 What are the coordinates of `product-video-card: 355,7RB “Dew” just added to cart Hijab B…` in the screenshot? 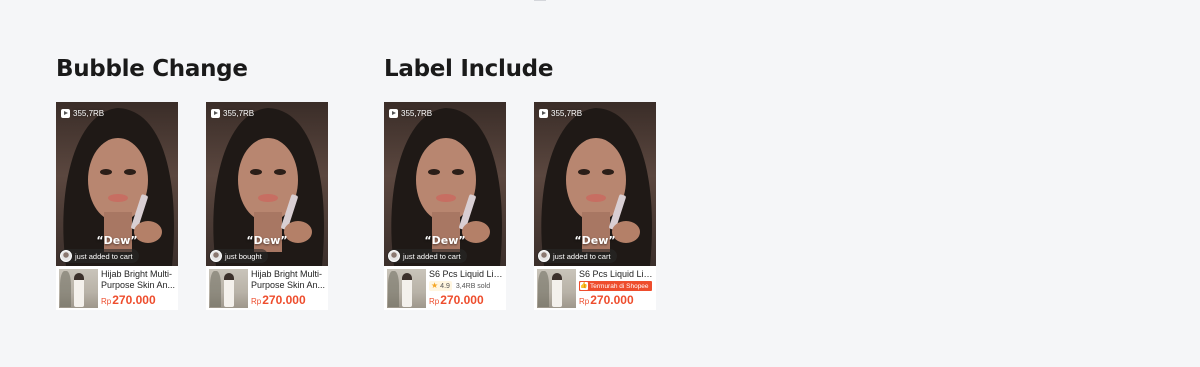 It's located at (117, 206).